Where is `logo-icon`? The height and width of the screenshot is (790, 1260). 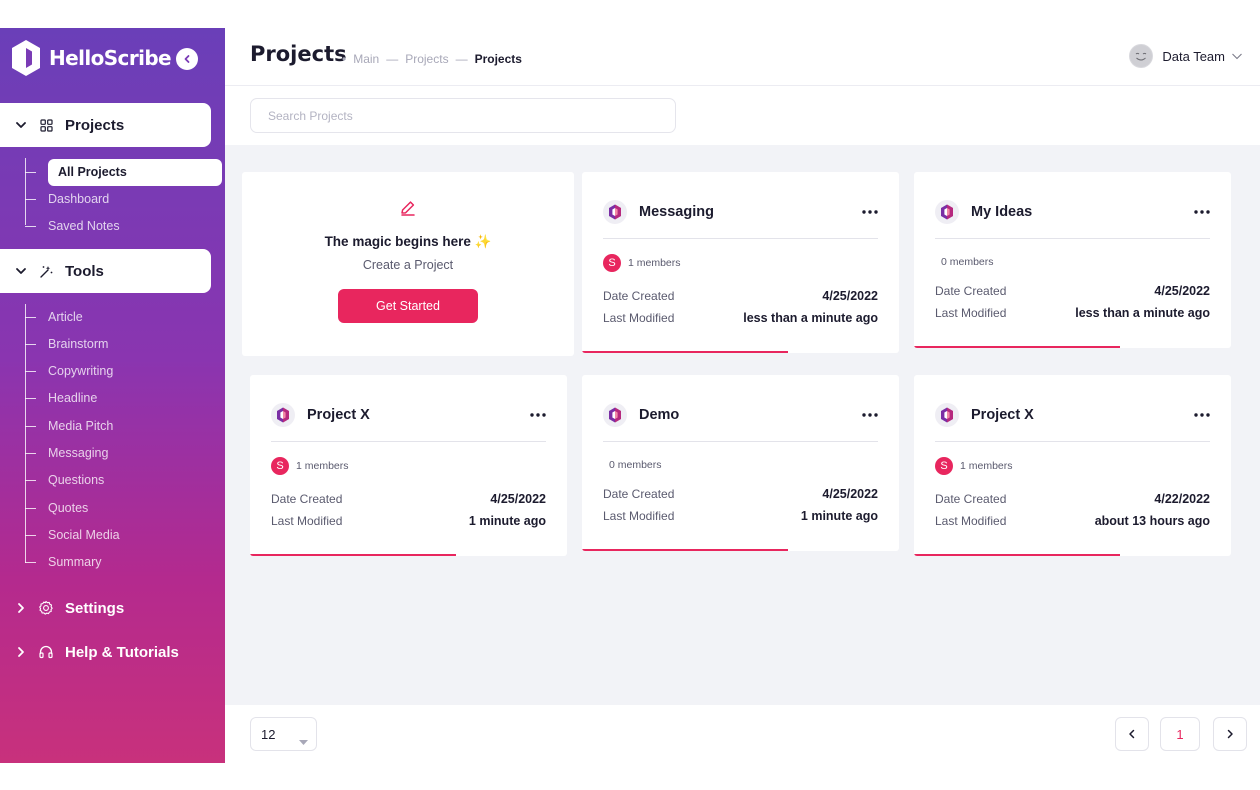 logo-icon is located at coordinates (26, 58).